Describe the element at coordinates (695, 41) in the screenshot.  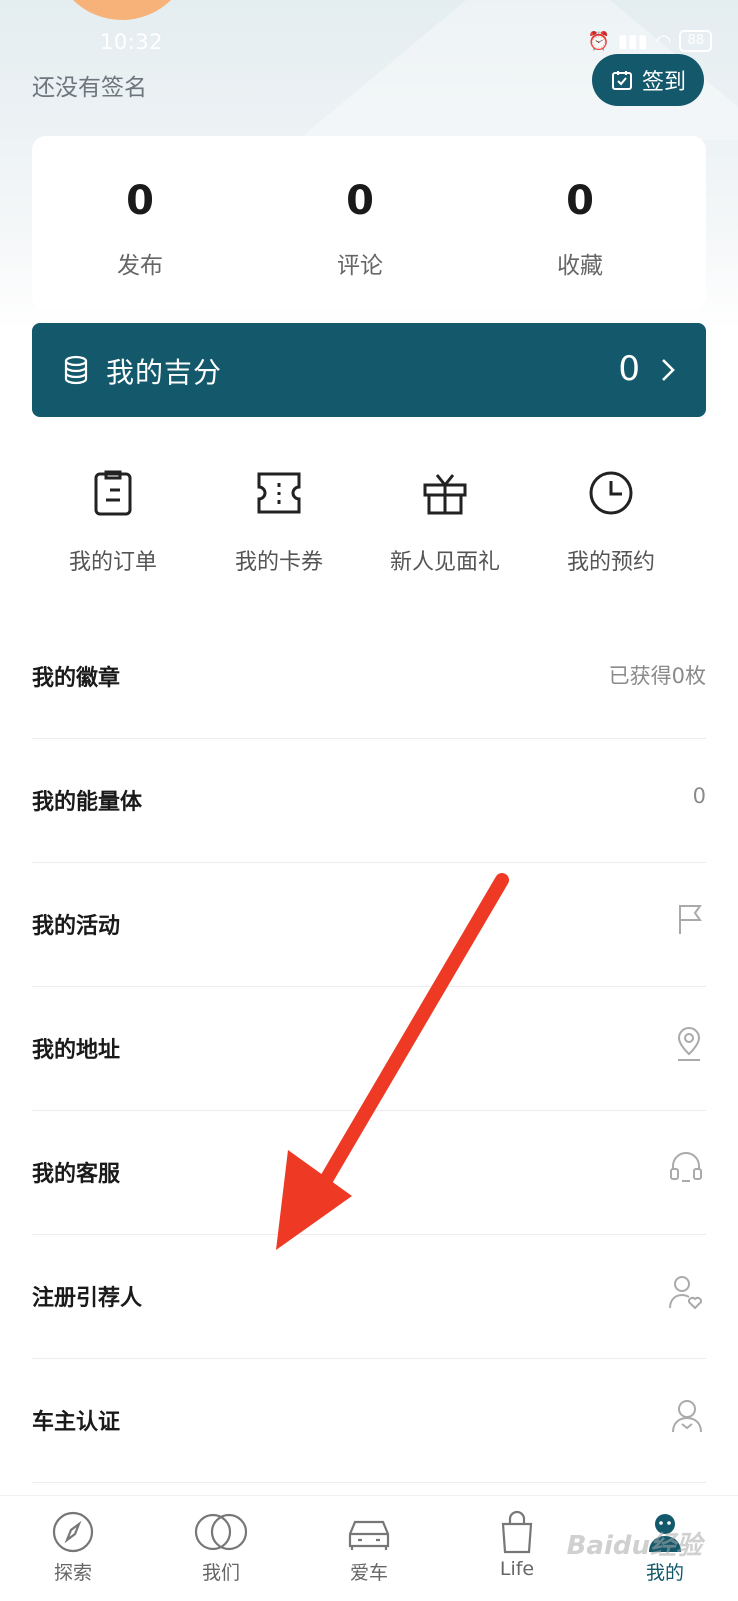
I see `battery-icon: 88` at that location.